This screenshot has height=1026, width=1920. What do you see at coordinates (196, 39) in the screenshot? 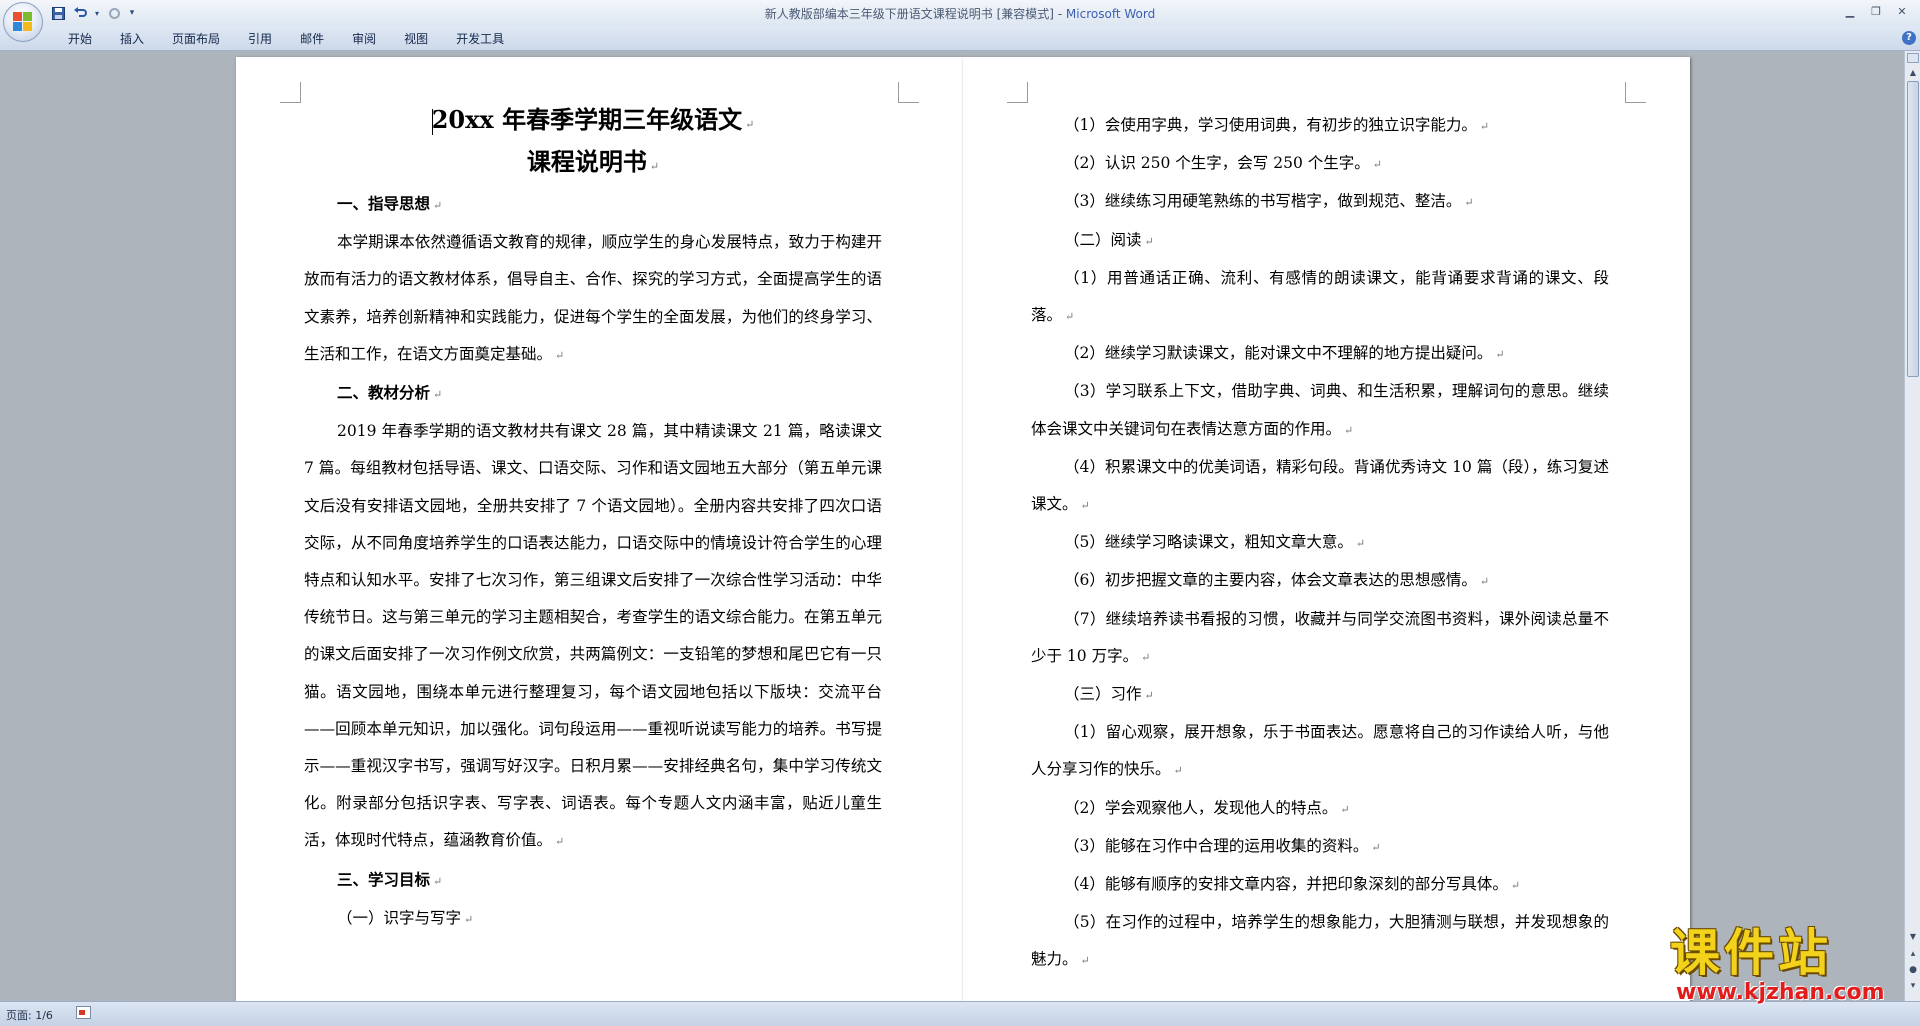
I see `tab-page-layout: 页面布局` at bounding box center [196, 39].